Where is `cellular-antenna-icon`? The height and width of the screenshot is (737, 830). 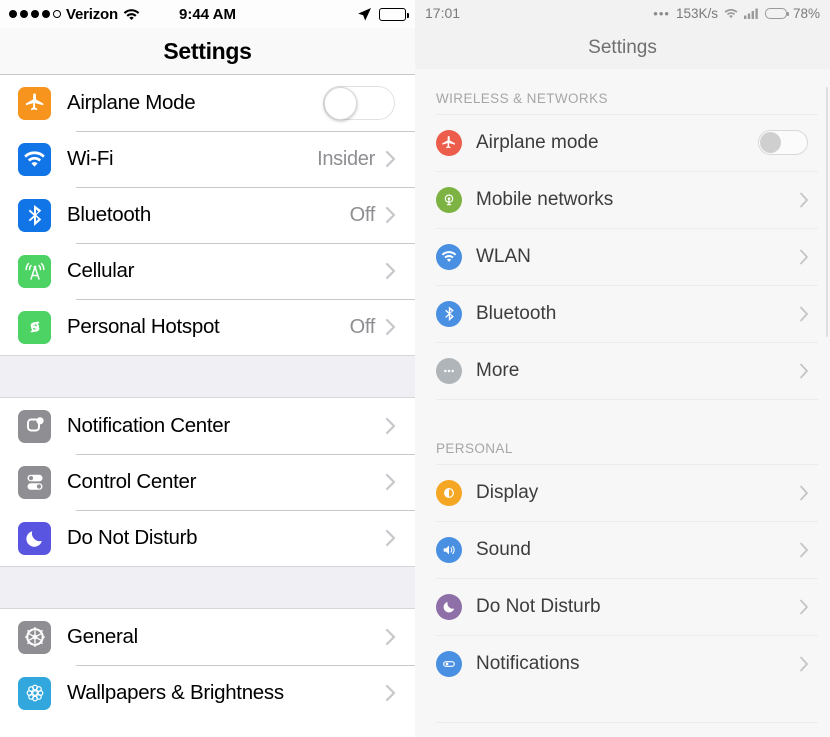 cellular-antenna-icon is located at coordinates (34, 271).